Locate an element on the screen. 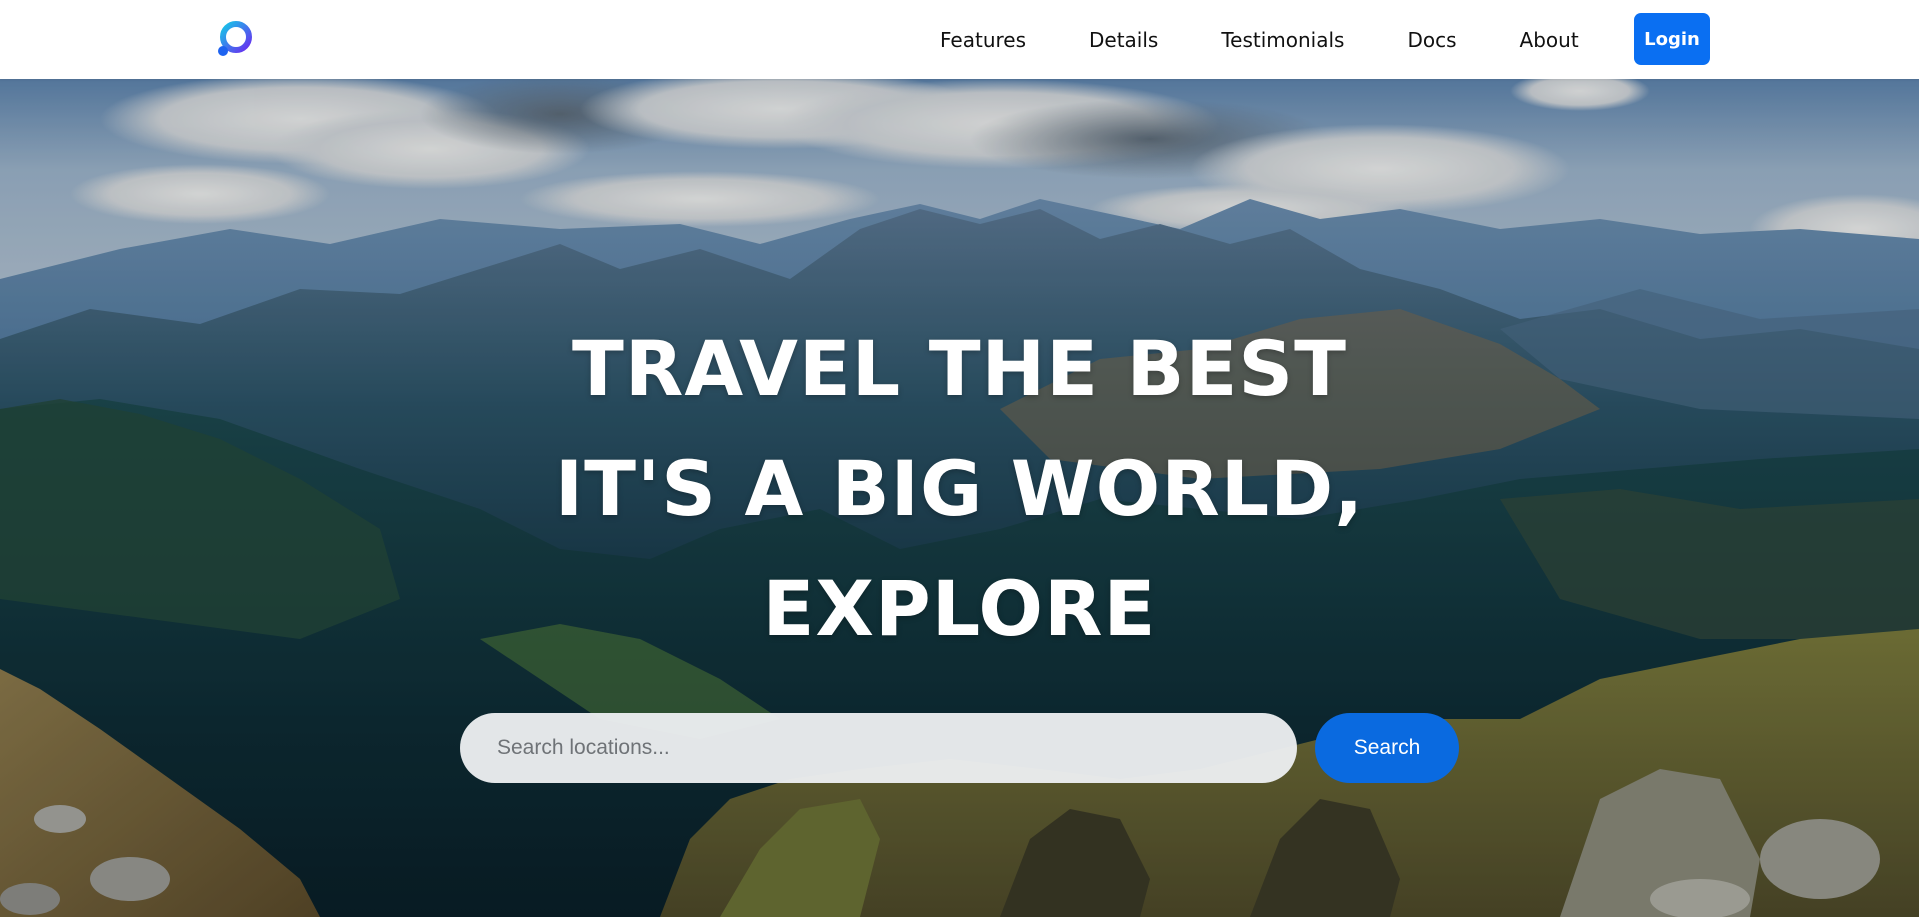 Image resolution: width=1919 pixels, height=917 pixels. login-button: Login is located at coordinates (1672, 39).